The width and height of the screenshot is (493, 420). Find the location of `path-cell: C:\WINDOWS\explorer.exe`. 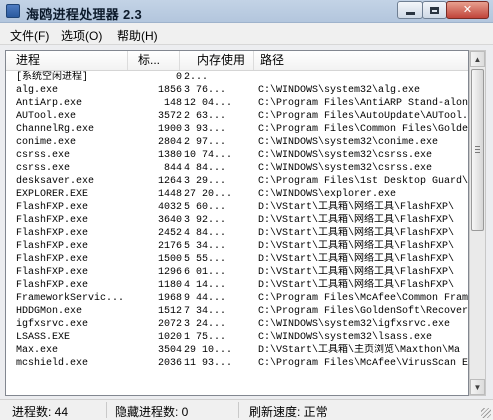

path-cell: C:\WINDOWS\explorer.exe is located at coordinates (327, 194).